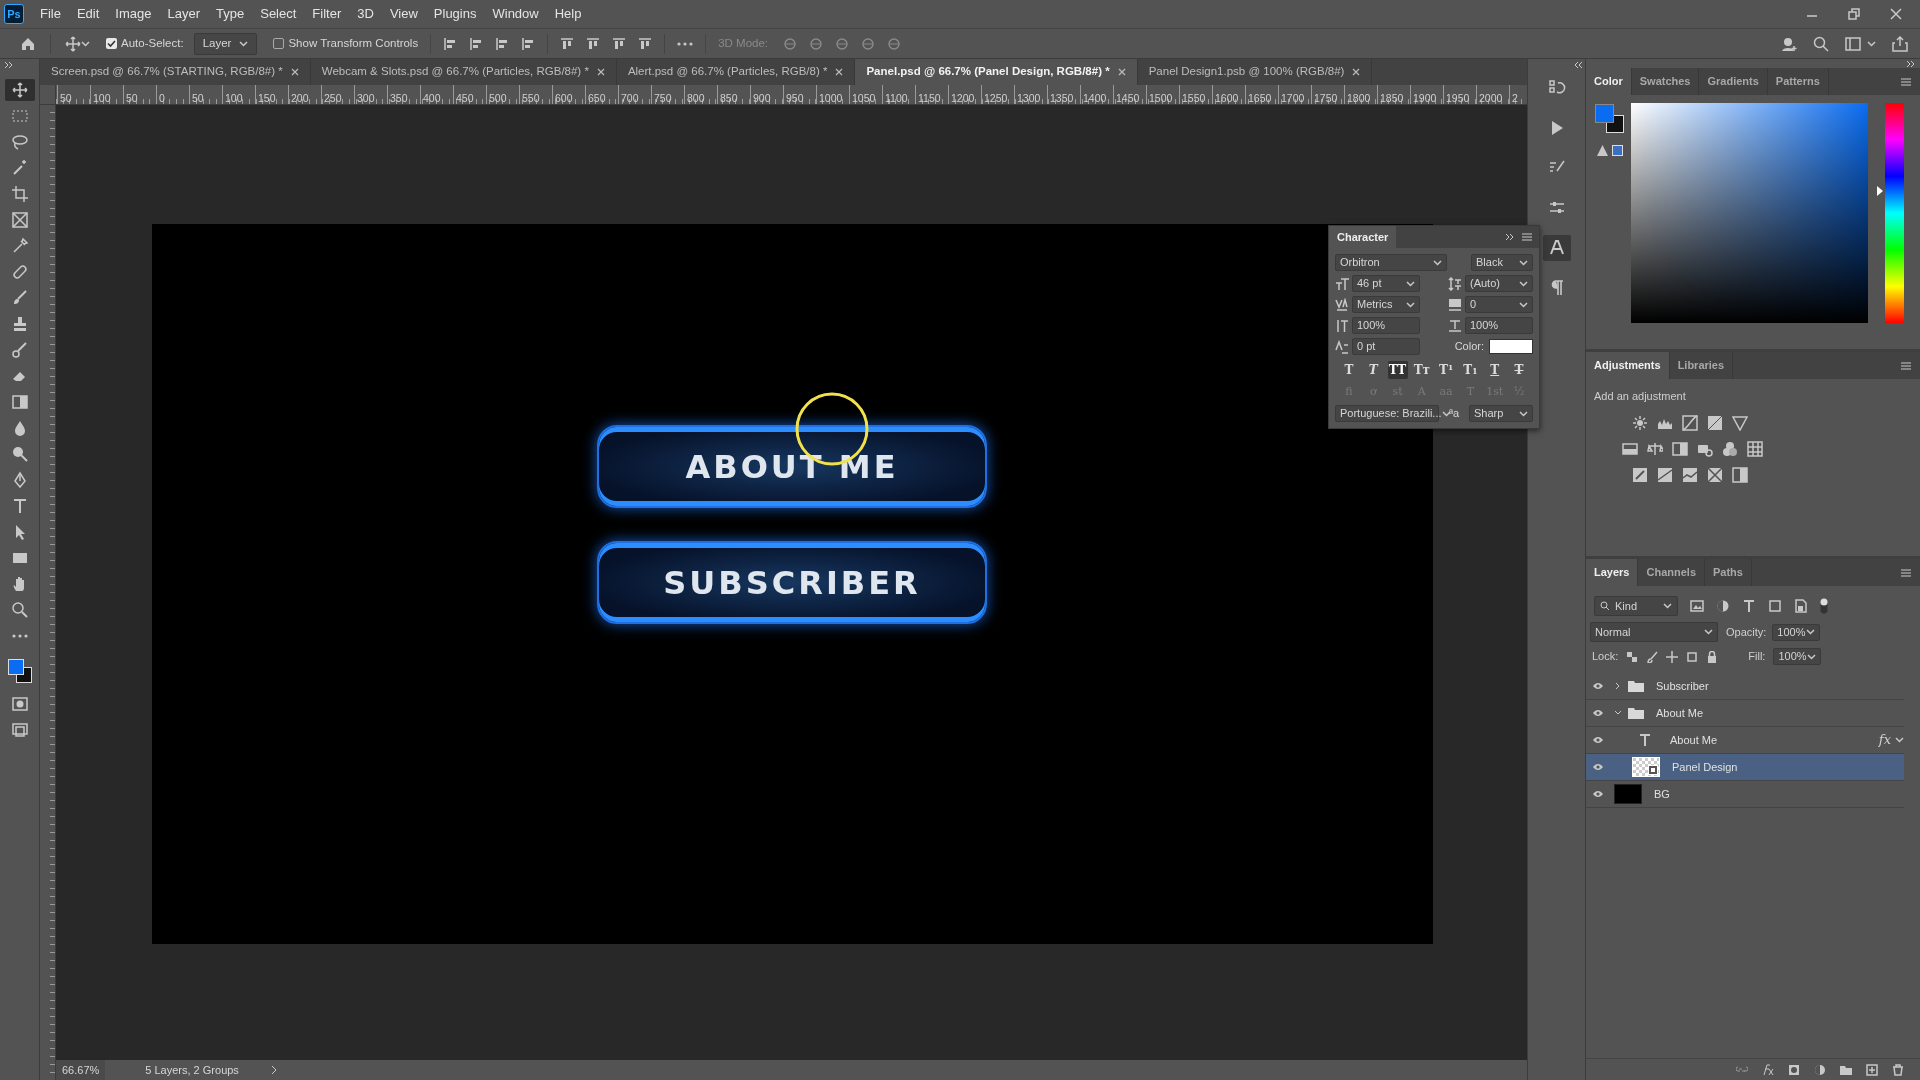 The height and width of the screenshot is (1080, 1920). What do you see at coordinates (1612, 572) in the screenshot?
I see `panel-tab: Layers` at bounding box center [1612, 572].